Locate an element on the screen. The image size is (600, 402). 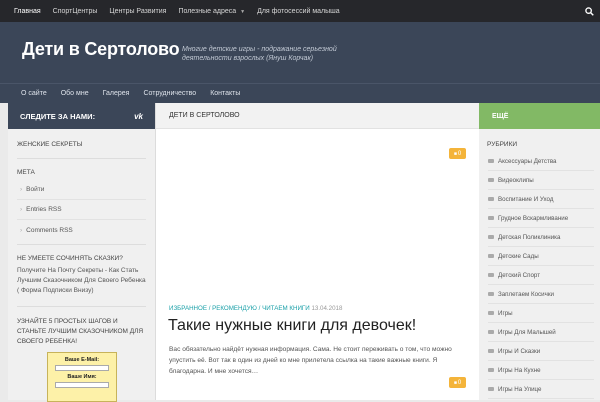
follow-us-label: СЛЕДИТЕ ЗА НАМИ: is located at coordinates (58, 116).